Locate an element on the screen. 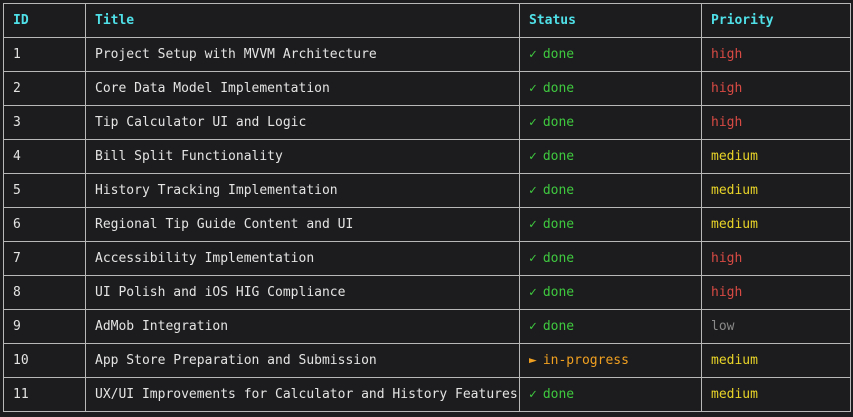 The image size is (853, 417). column-header-id: ID is located at coordinates (44, 20).